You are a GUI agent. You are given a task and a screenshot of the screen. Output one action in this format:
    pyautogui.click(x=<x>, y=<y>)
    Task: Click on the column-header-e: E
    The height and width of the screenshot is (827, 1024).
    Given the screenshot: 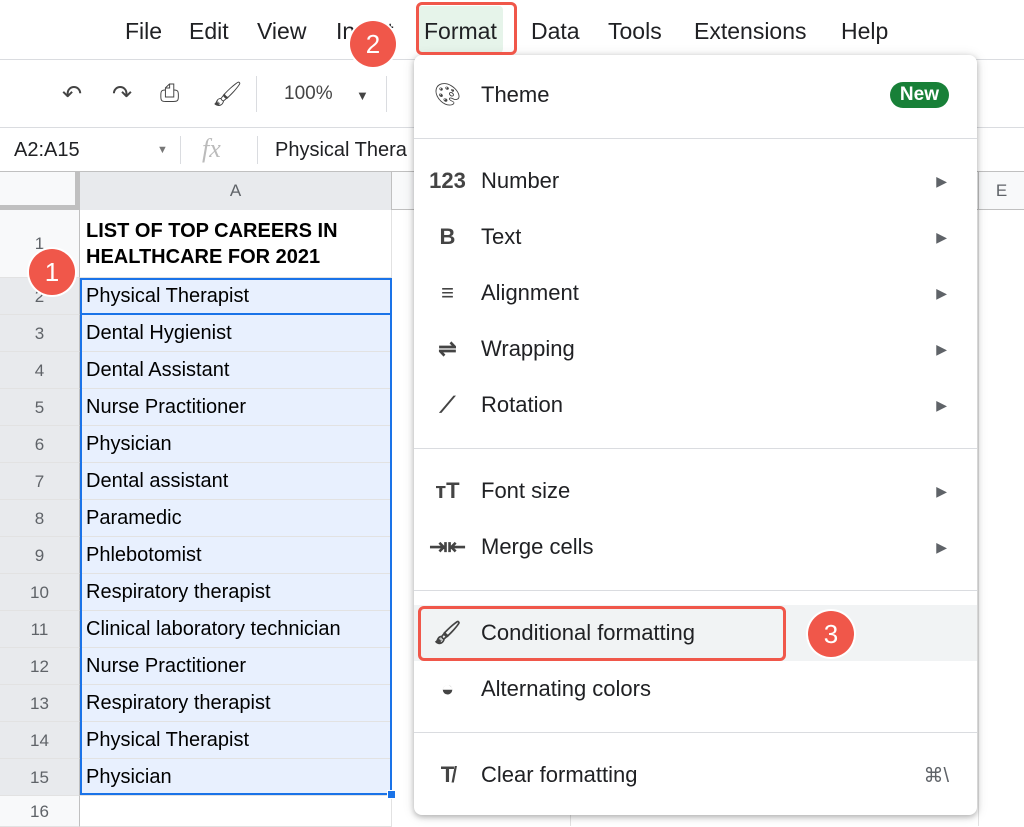 What is the action you would take?
    pyautogui.click(x=1001, y=191)
    